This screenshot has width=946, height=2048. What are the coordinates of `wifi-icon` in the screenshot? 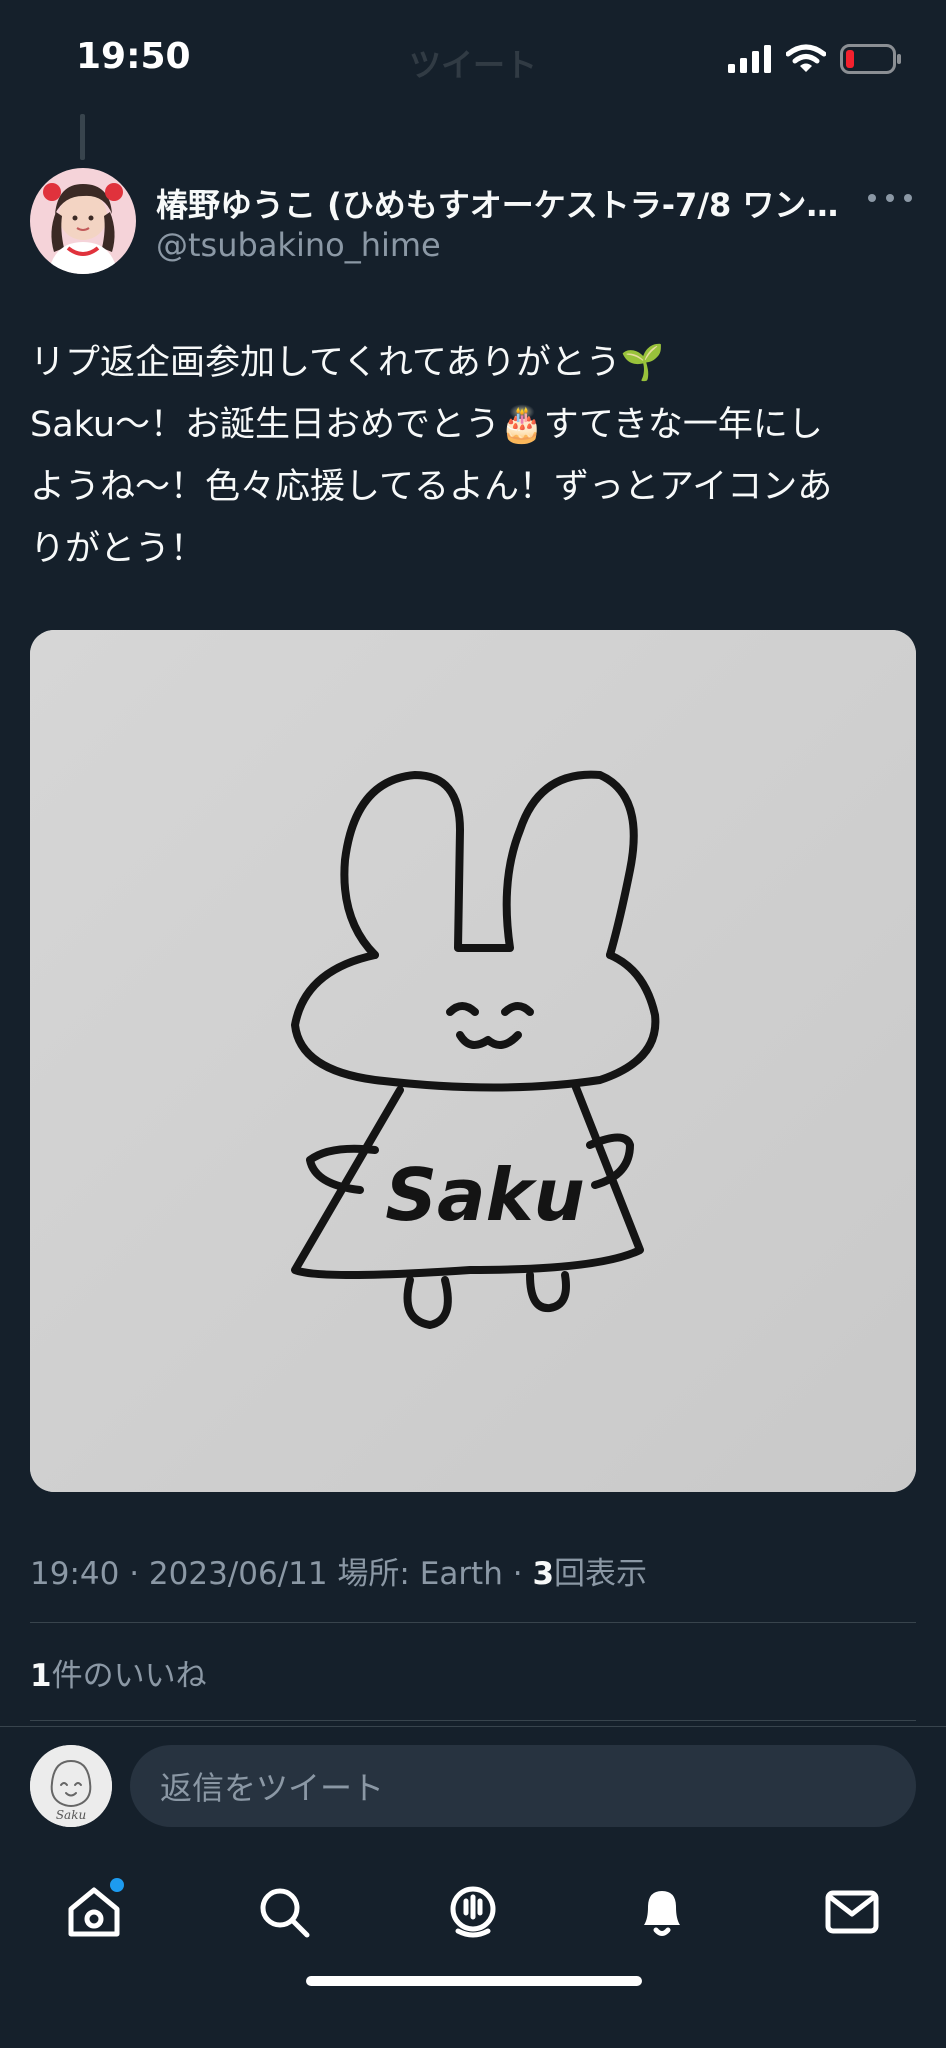 It's located at (806, 61).